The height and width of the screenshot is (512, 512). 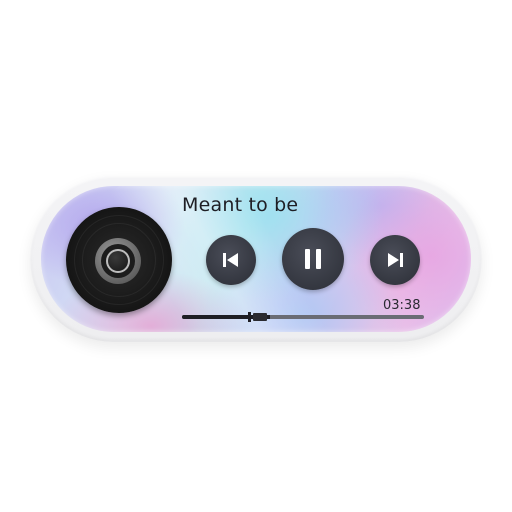 What do you see at coordinates (240, 205) in the screenshot?
I see `track-title: Meant to be` at bounding box center [240, 205].